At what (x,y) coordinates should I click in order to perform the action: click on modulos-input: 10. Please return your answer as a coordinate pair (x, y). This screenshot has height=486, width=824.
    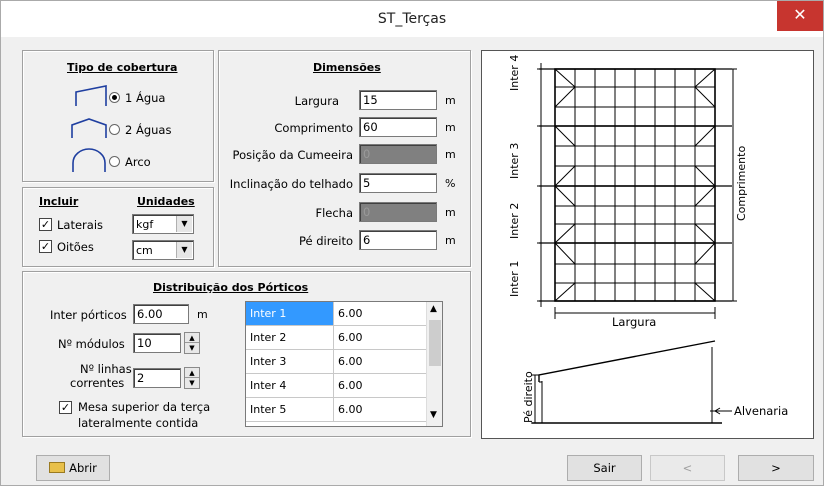
    Looking at the image, I should click on (157, 343).